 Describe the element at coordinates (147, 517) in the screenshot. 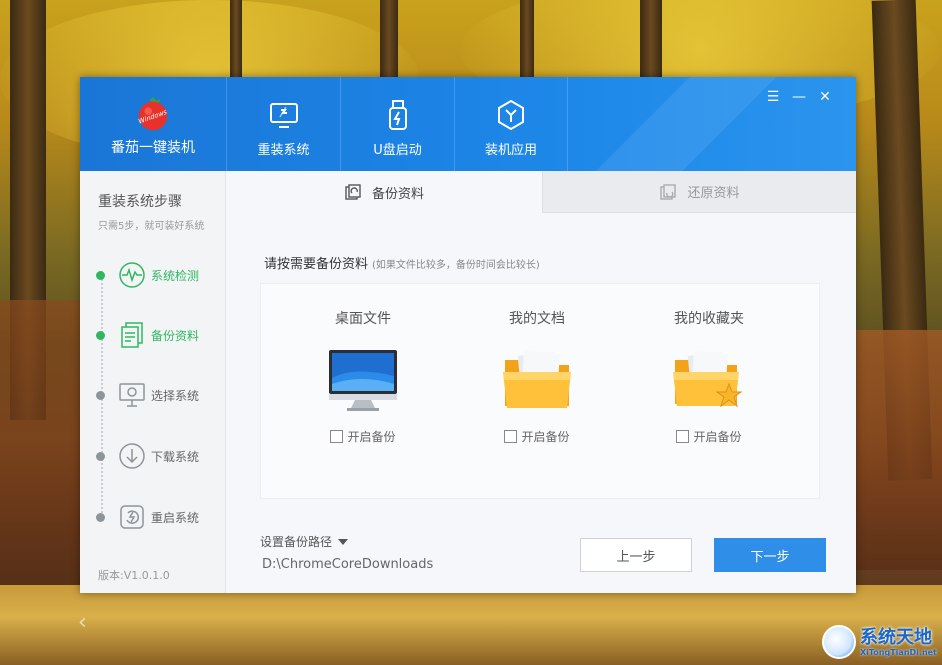

I see `step-restart-system: 重启系统` at that location.